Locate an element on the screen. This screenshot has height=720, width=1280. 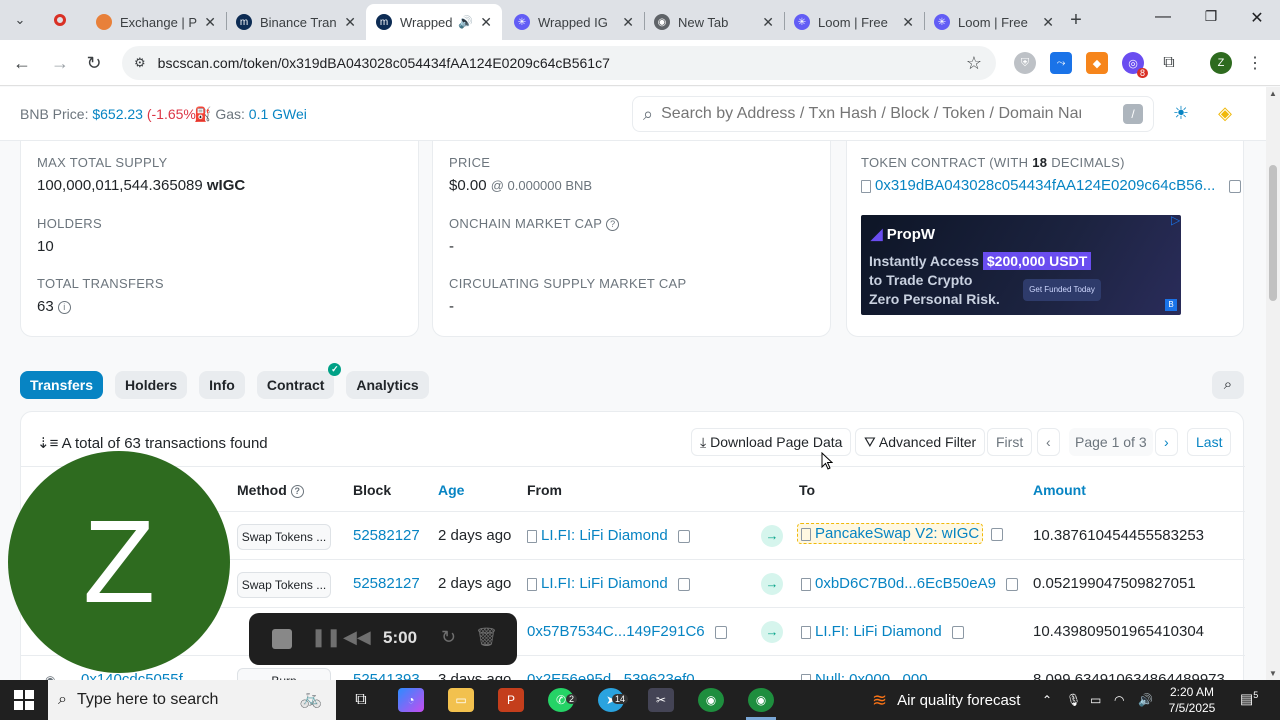
reload-icon: ↻ is located at coordinates (94, 63).